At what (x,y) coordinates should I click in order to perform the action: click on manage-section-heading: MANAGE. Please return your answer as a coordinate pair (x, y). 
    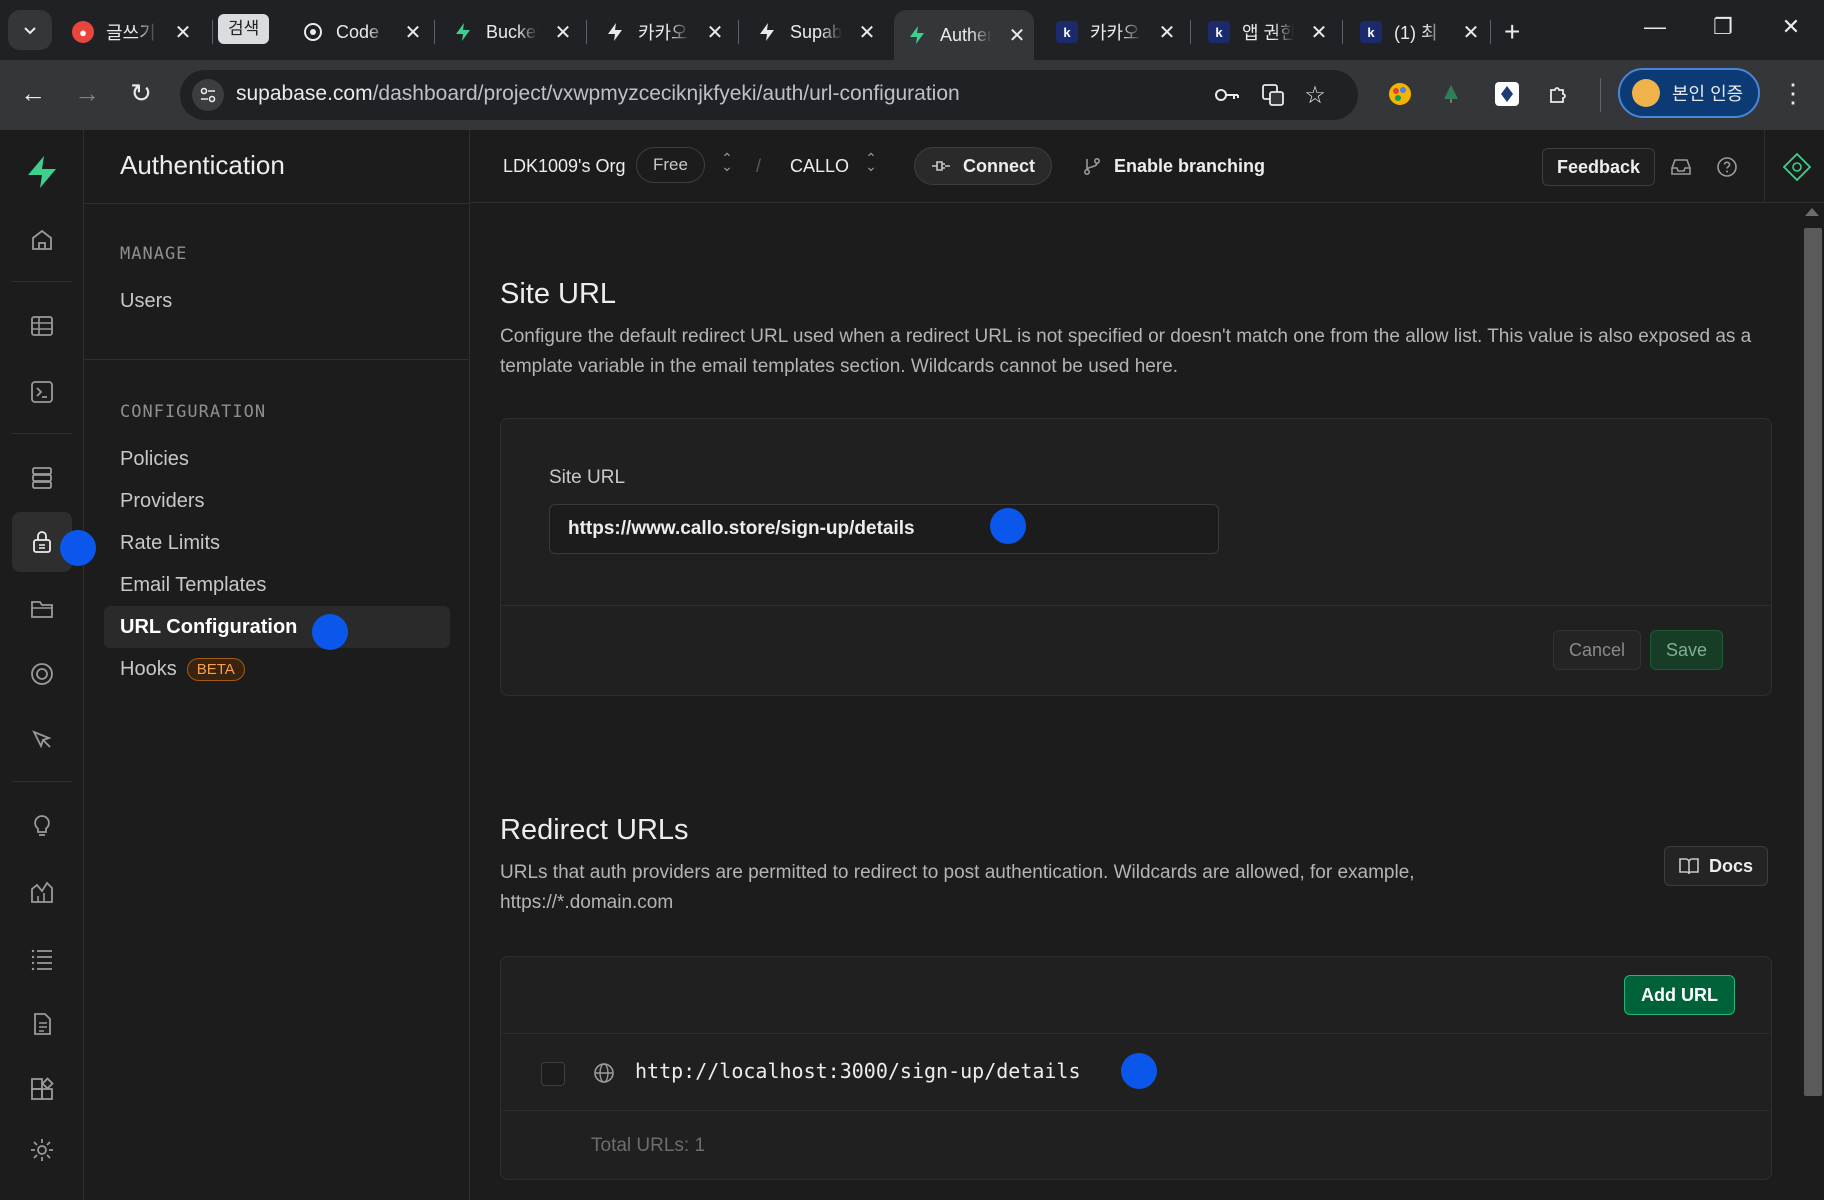
    Looking at the image, I should click on (154, 254).